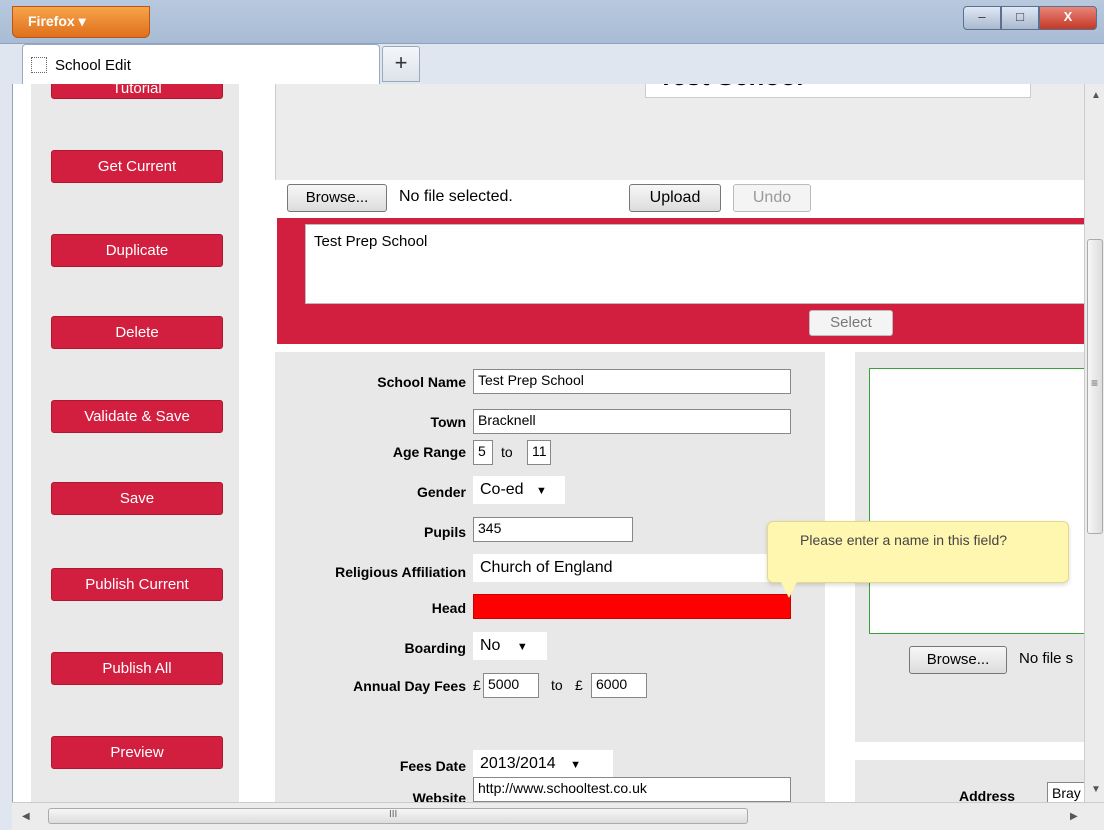 Image resolution: width=1104 pixels, height=830 pixels. I want to click on scroll-right-icon: ▶, so click(1074, 816).